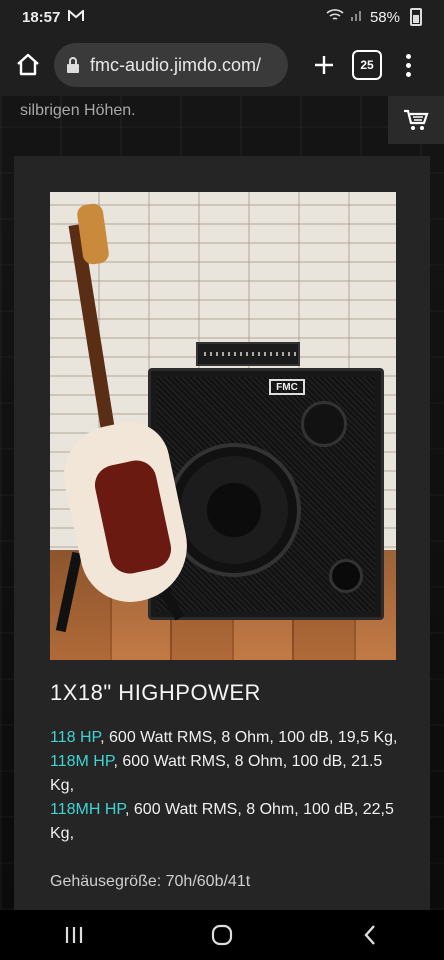  Describe the element at coordinates (87, 809) in the screenshot. I see `model-link: 118MH HP` at that location.